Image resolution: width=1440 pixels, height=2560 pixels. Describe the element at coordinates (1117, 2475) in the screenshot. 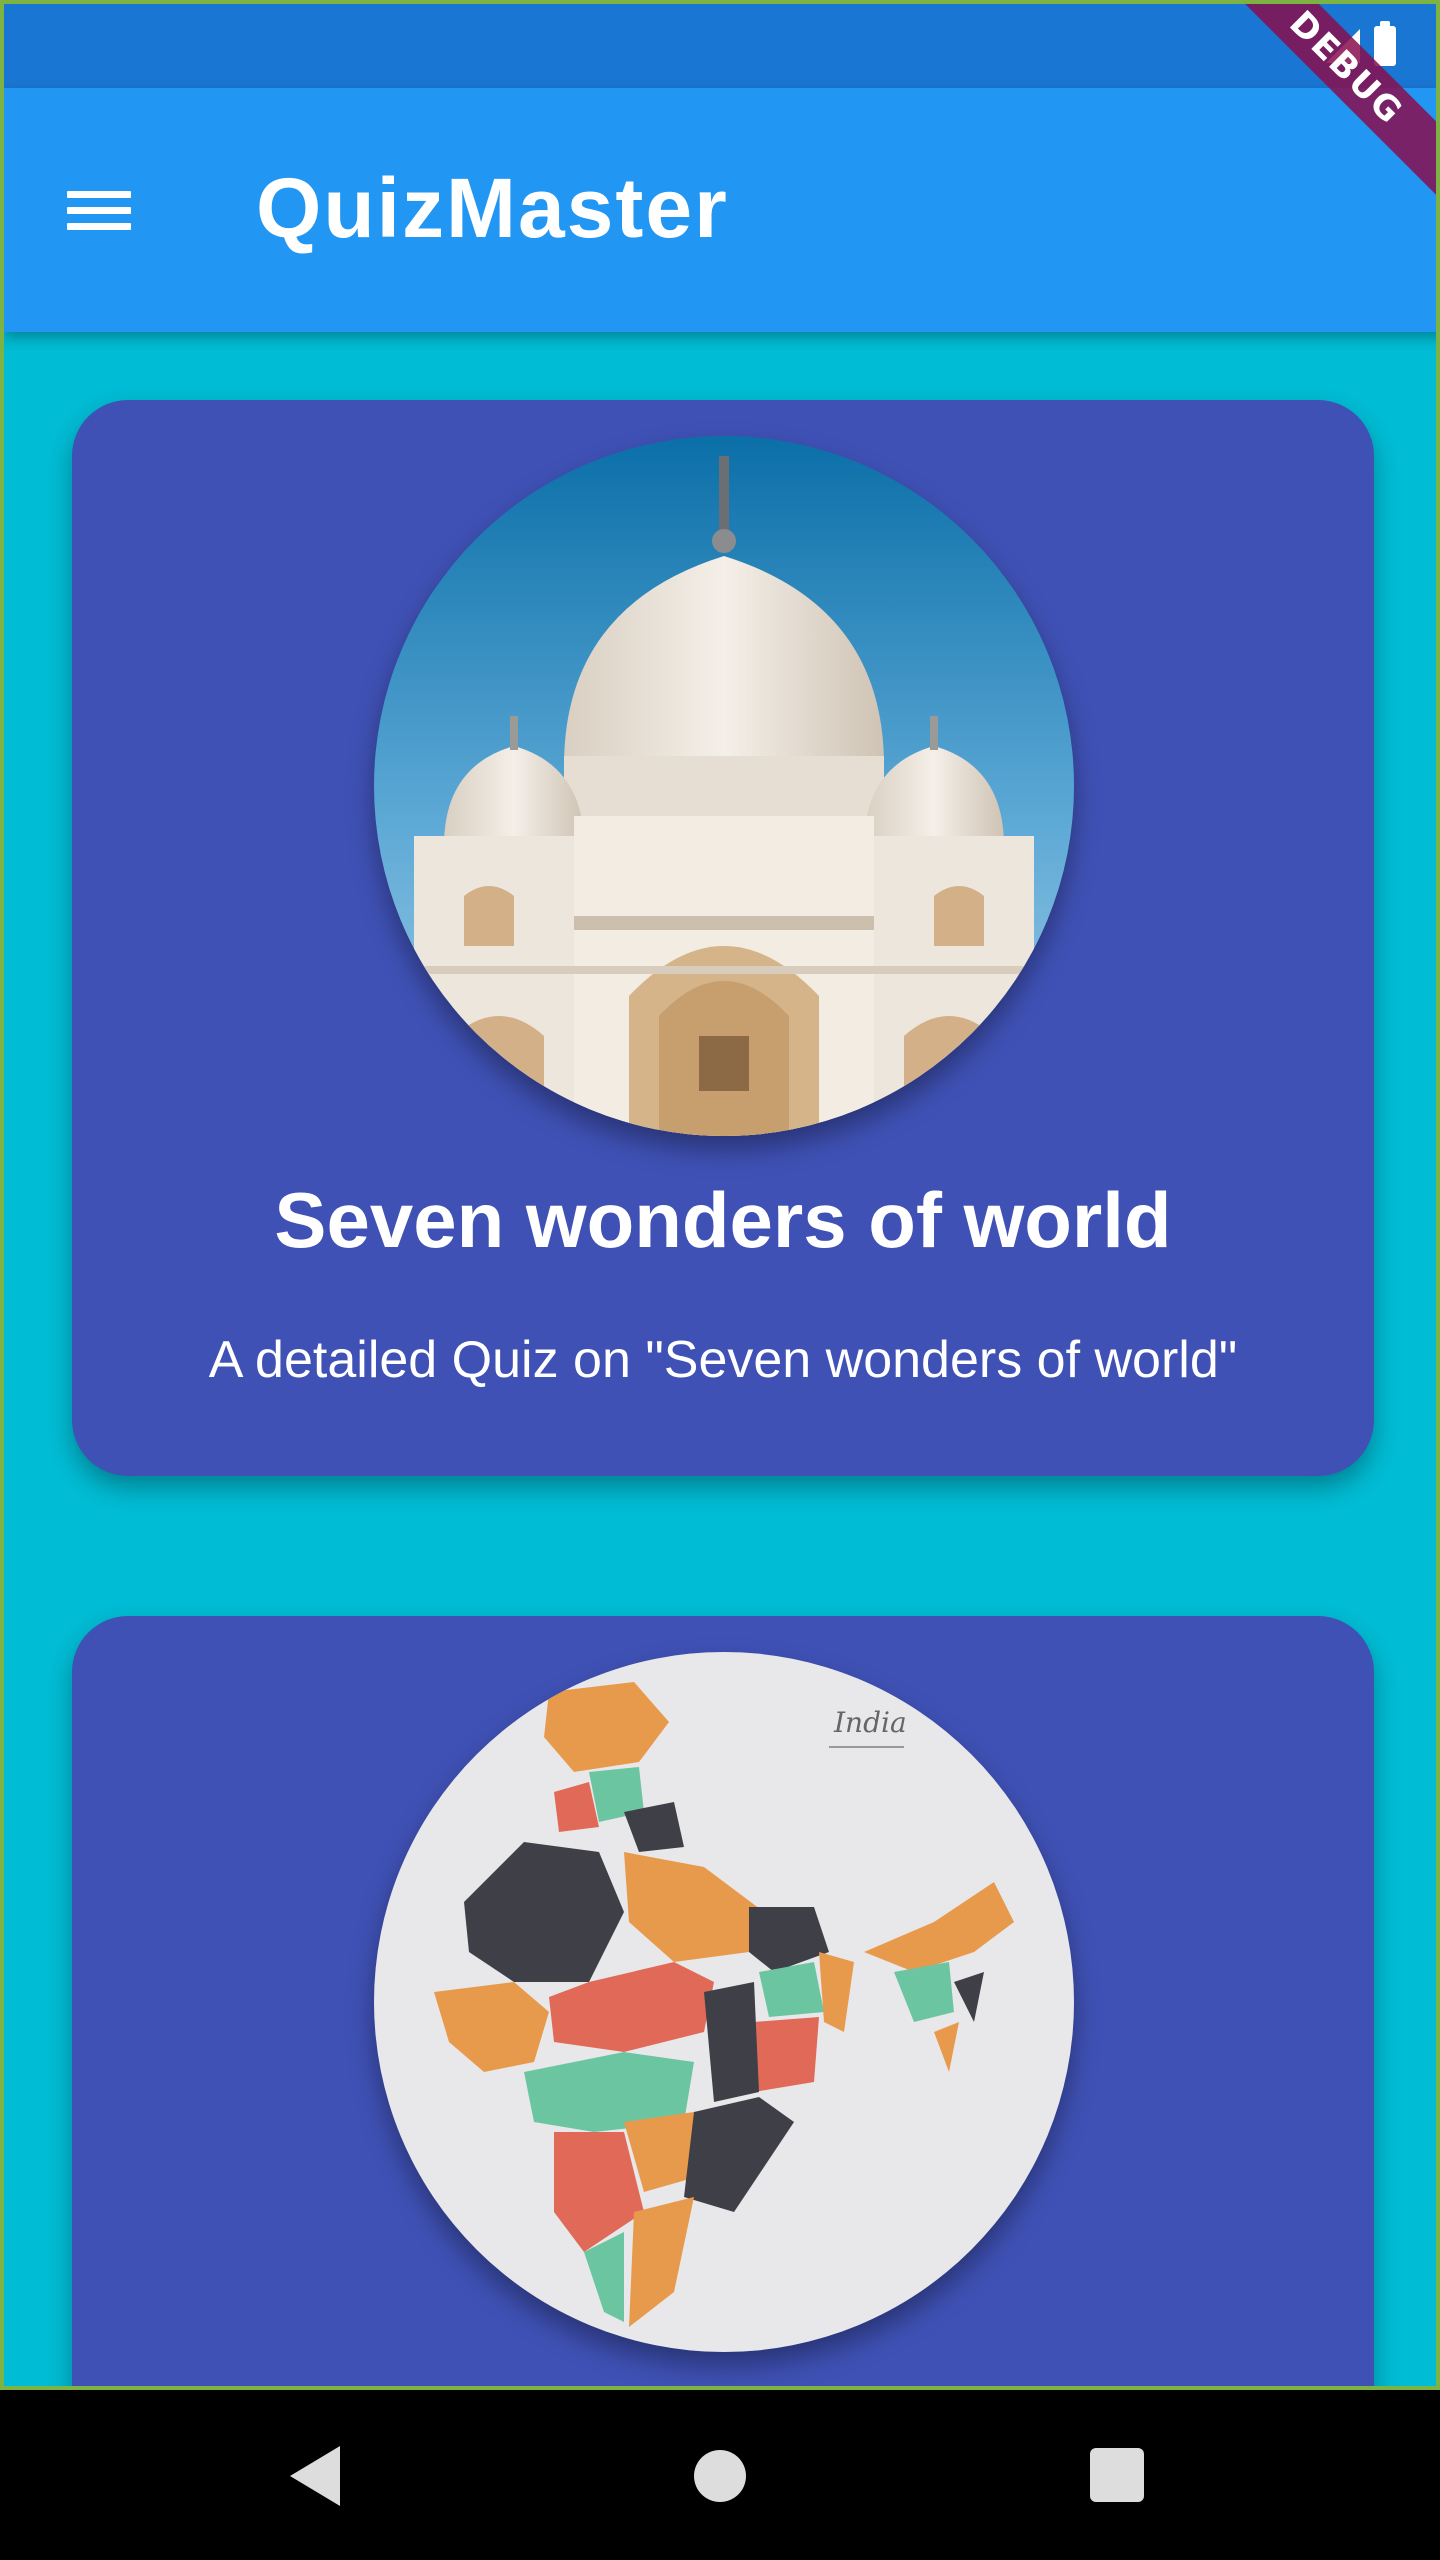

I see `recent-apps-icon` at that location.